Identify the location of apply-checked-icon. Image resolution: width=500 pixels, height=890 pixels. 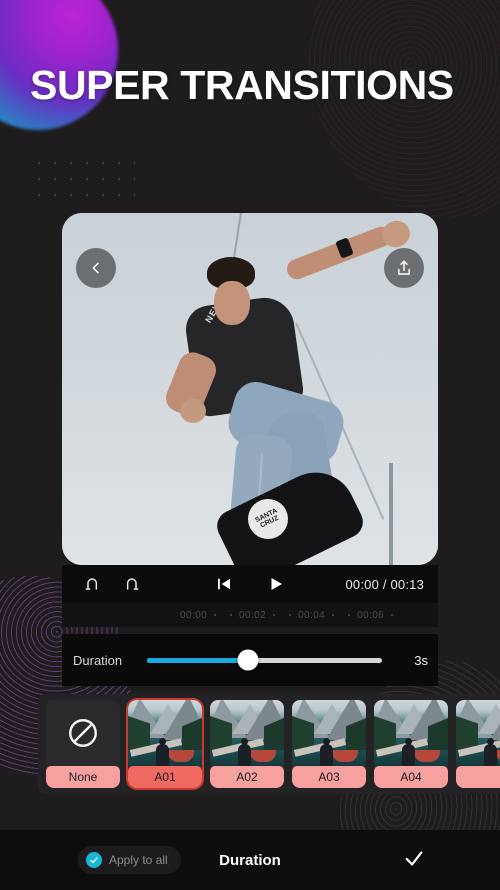
(94, 860).